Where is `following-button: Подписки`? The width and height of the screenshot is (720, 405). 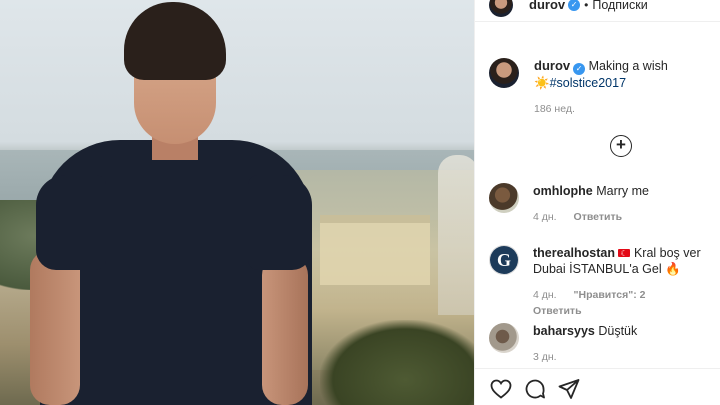
following-button: Подписки is located at coordinates (619, 6).